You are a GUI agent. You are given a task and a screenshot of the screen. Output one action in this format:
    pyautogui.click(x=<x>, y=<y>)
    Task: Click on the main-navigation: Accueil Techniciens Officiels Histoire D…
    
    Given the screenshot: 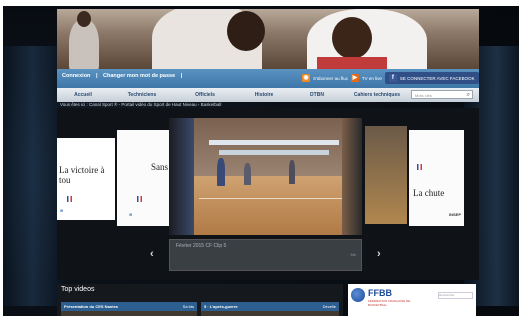 What is the action you would take?
    pyautogui.click(x=268, y=95)
    